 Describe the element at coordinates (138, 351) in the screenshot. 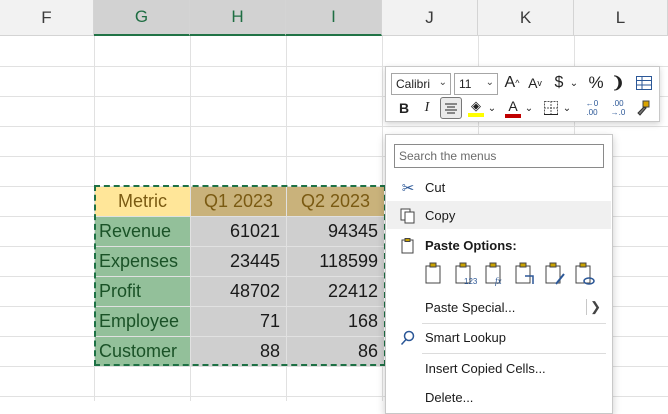

I see `cell-text: Customer` at that location.